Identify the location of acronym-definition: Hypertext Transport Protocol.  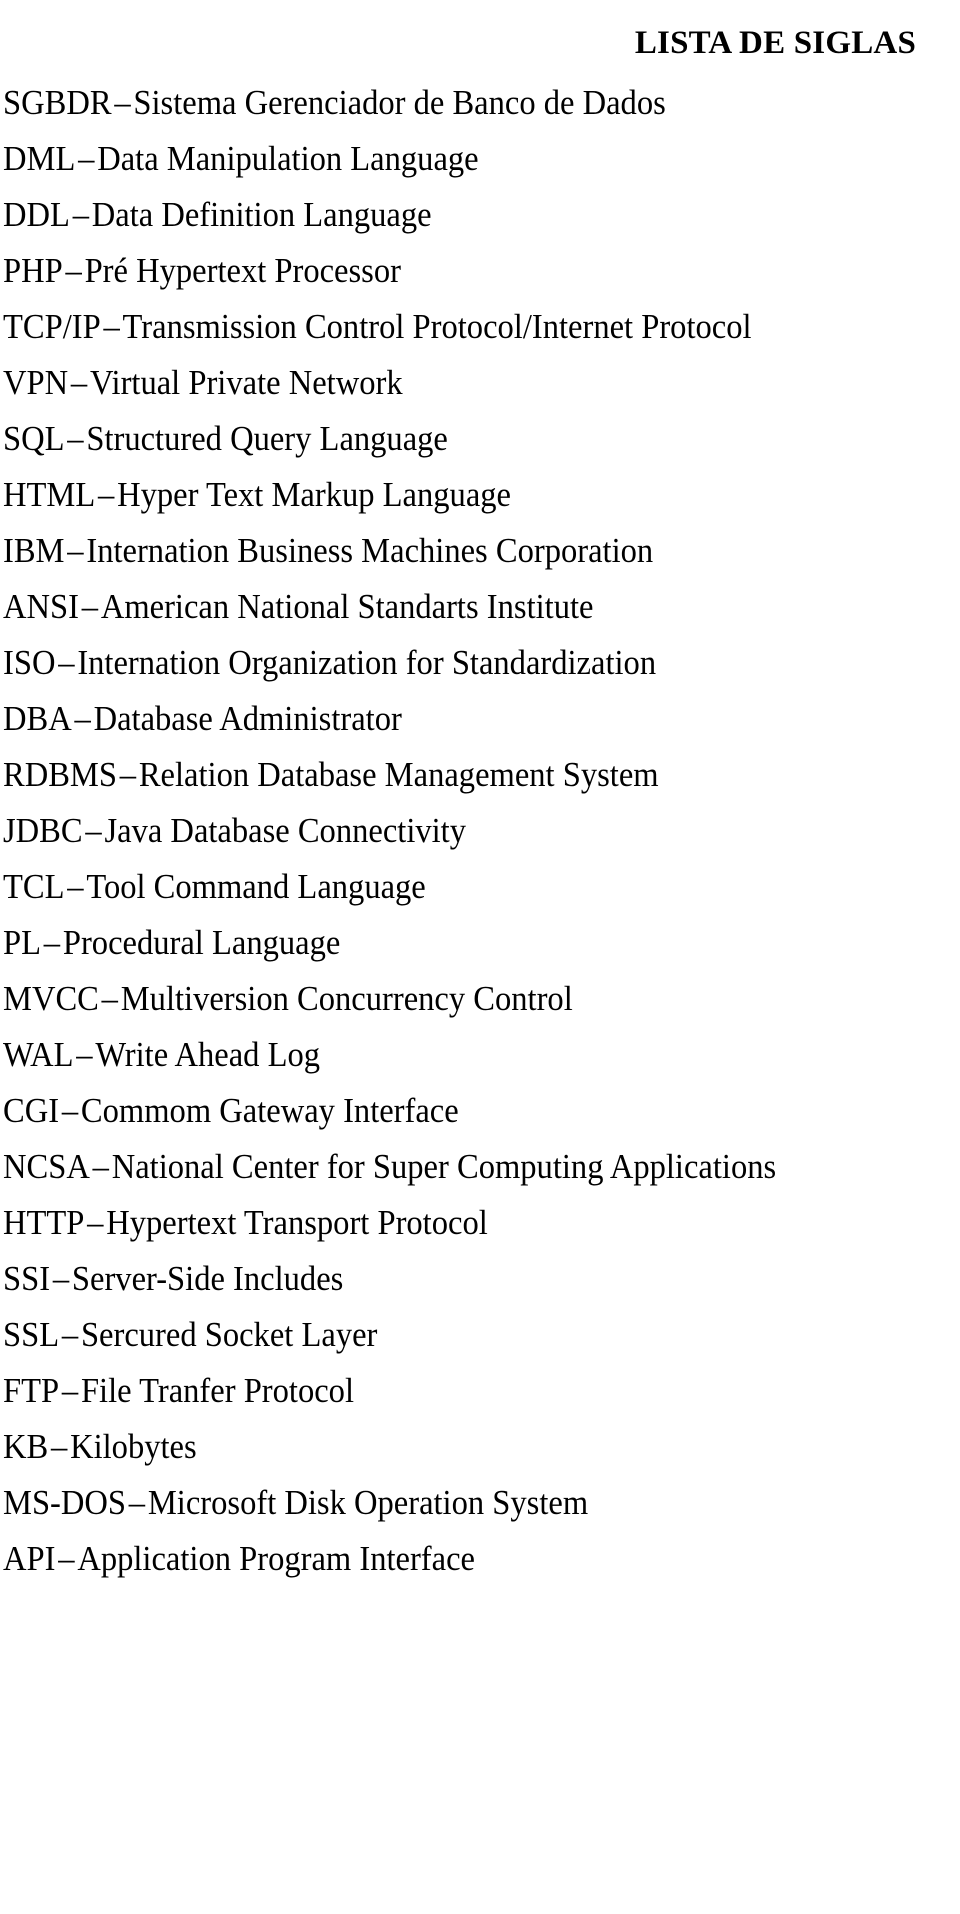
(297, 1222).